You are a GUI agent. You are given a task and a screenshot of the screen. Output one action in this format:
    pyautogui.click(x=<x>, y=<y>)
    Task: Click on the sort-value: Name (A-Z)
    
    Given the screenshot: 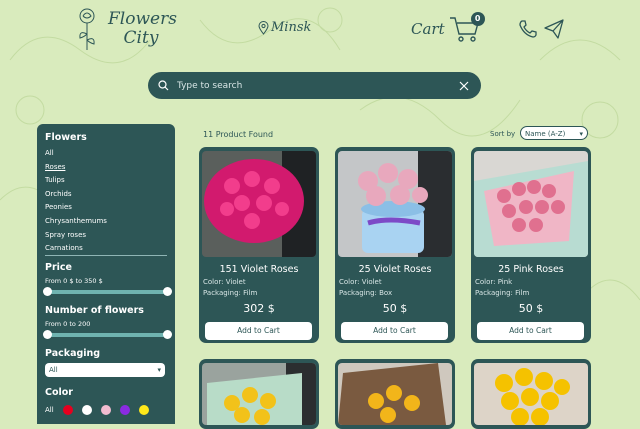 What is the action you would take?
    pyautogui.click(x=545, y=134)
    